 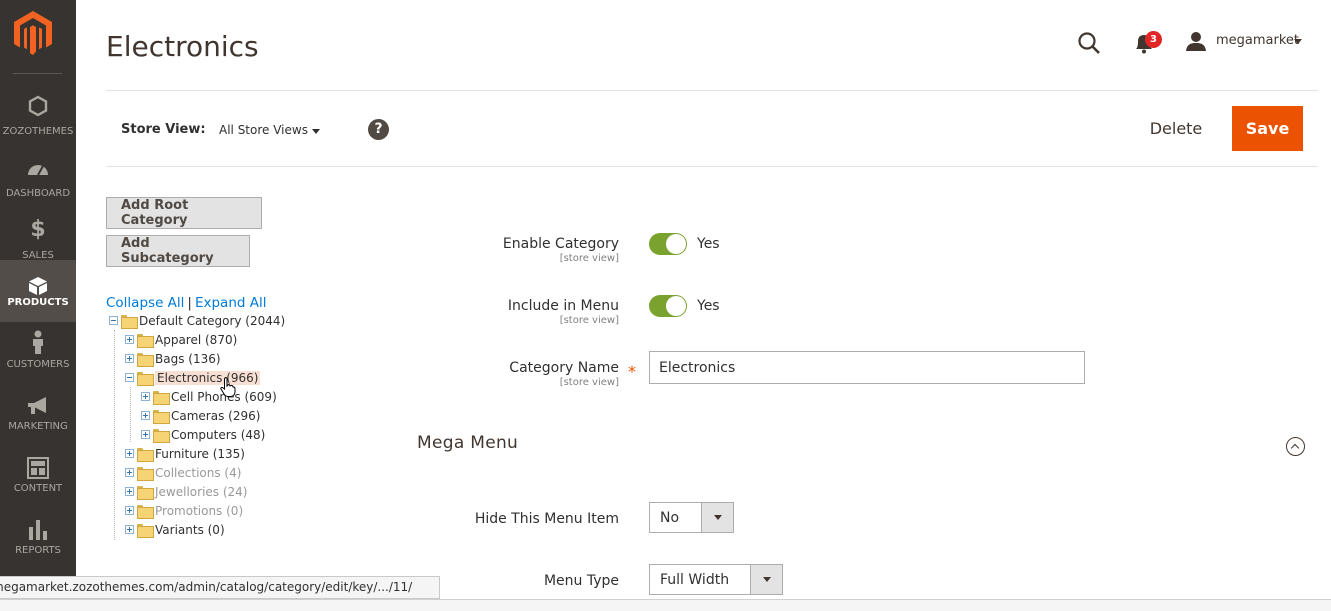 I want to click on tree-node-label: Furniture (135), so click(x=200, y=454).